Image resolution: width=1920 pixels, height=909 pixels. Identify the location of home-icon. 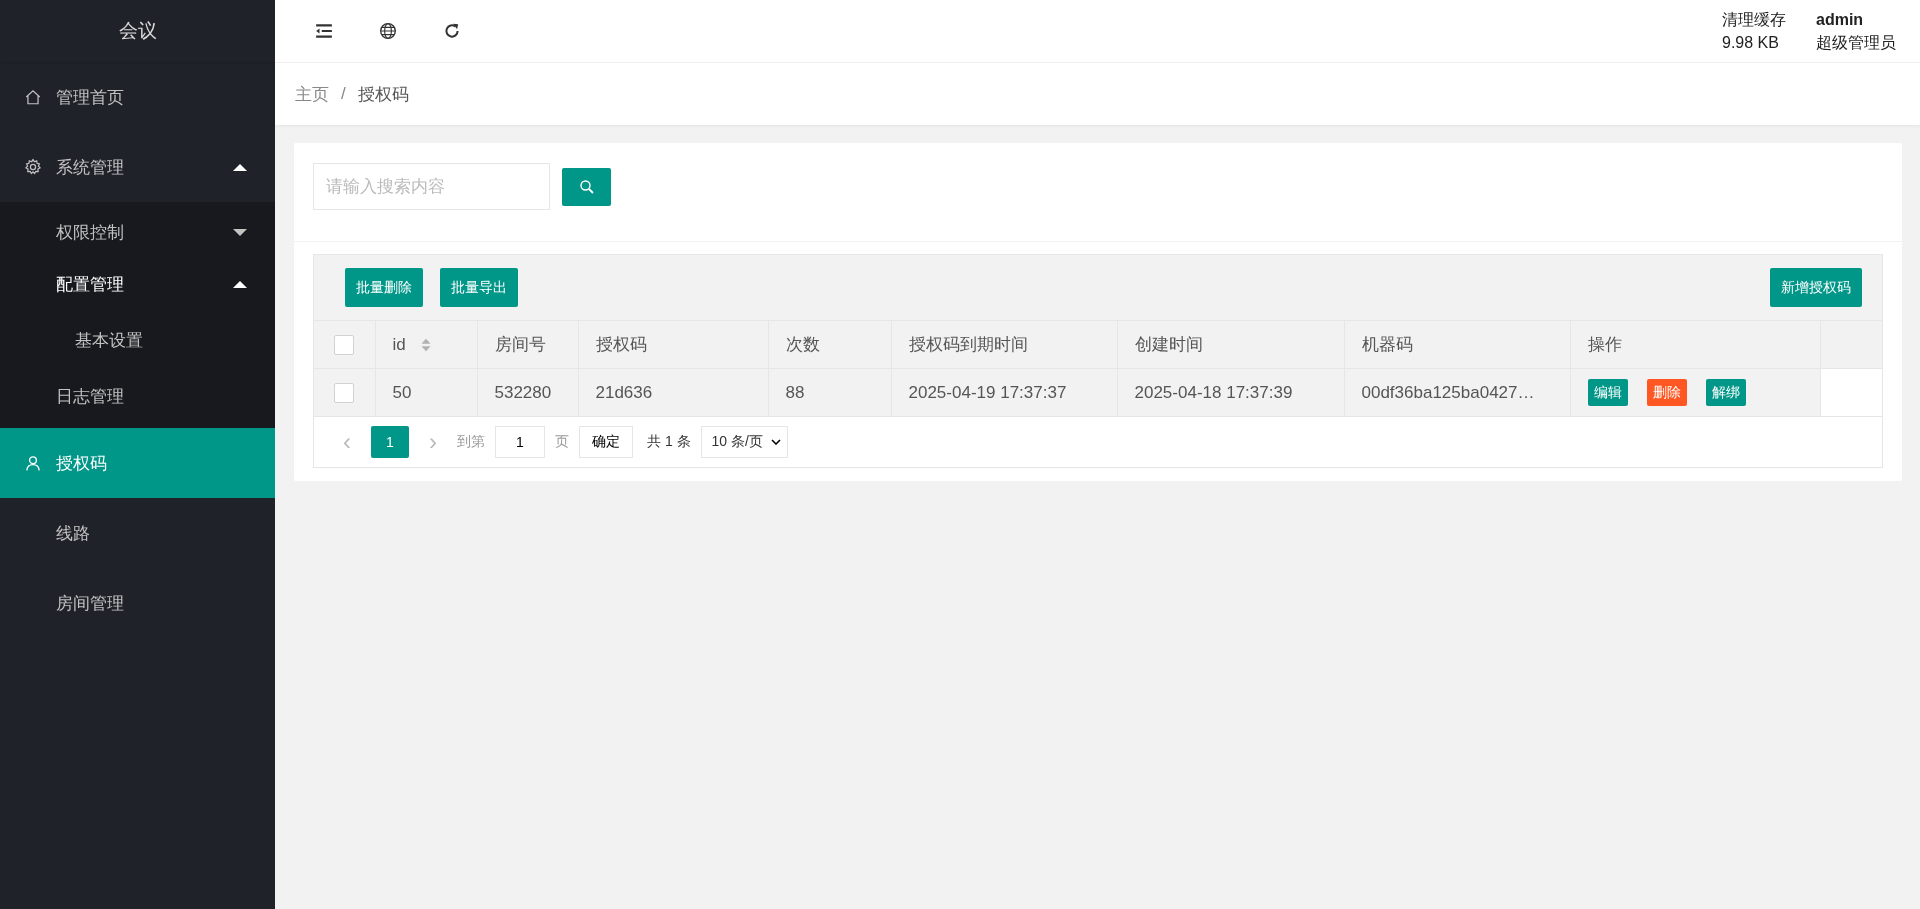
(33, 97).